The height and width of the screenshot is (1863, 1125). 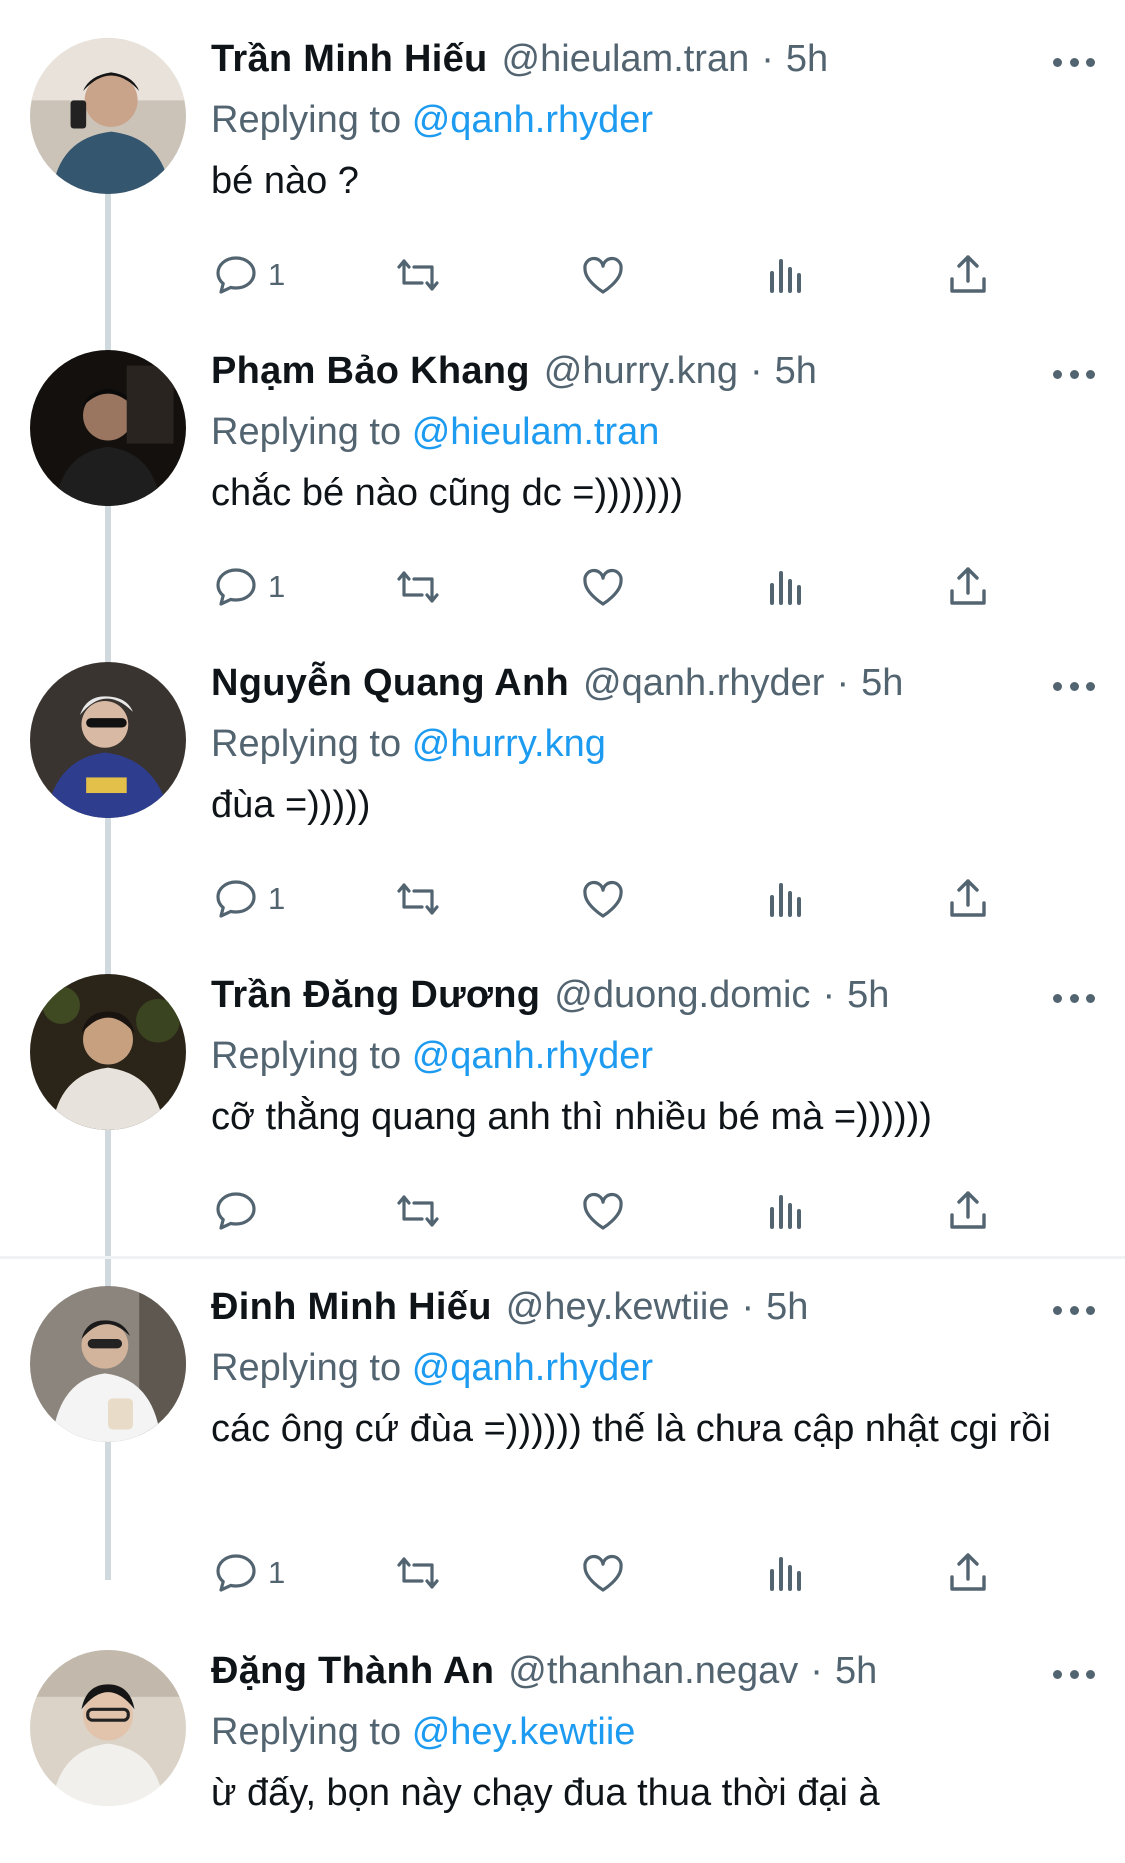 What do you see at coordinates (352, 1671) in the screenshot?
I see `author-name: Đặng Thành An` at bounding box center [352, 1671].